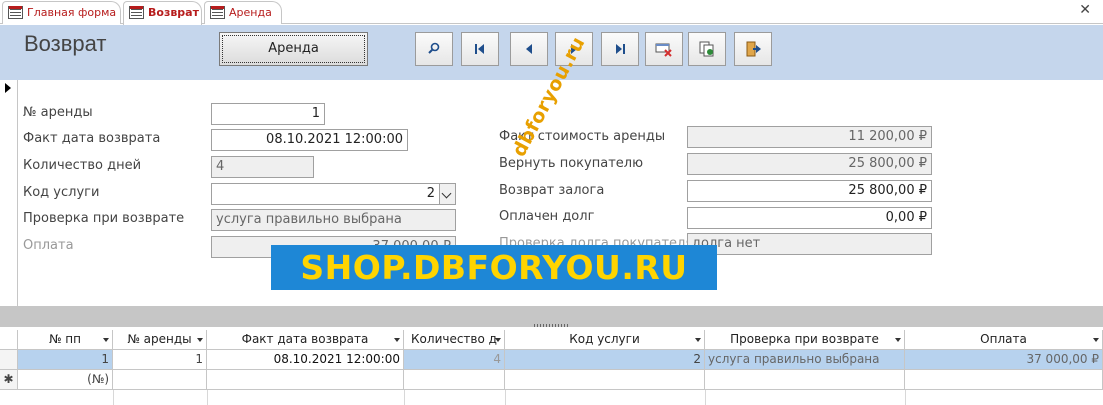 The height and width of the screenshot is (405, 1103). Describe the element at coordinates (250, 12) in the screenshot. I see `tab-label: Аренда` at that location.